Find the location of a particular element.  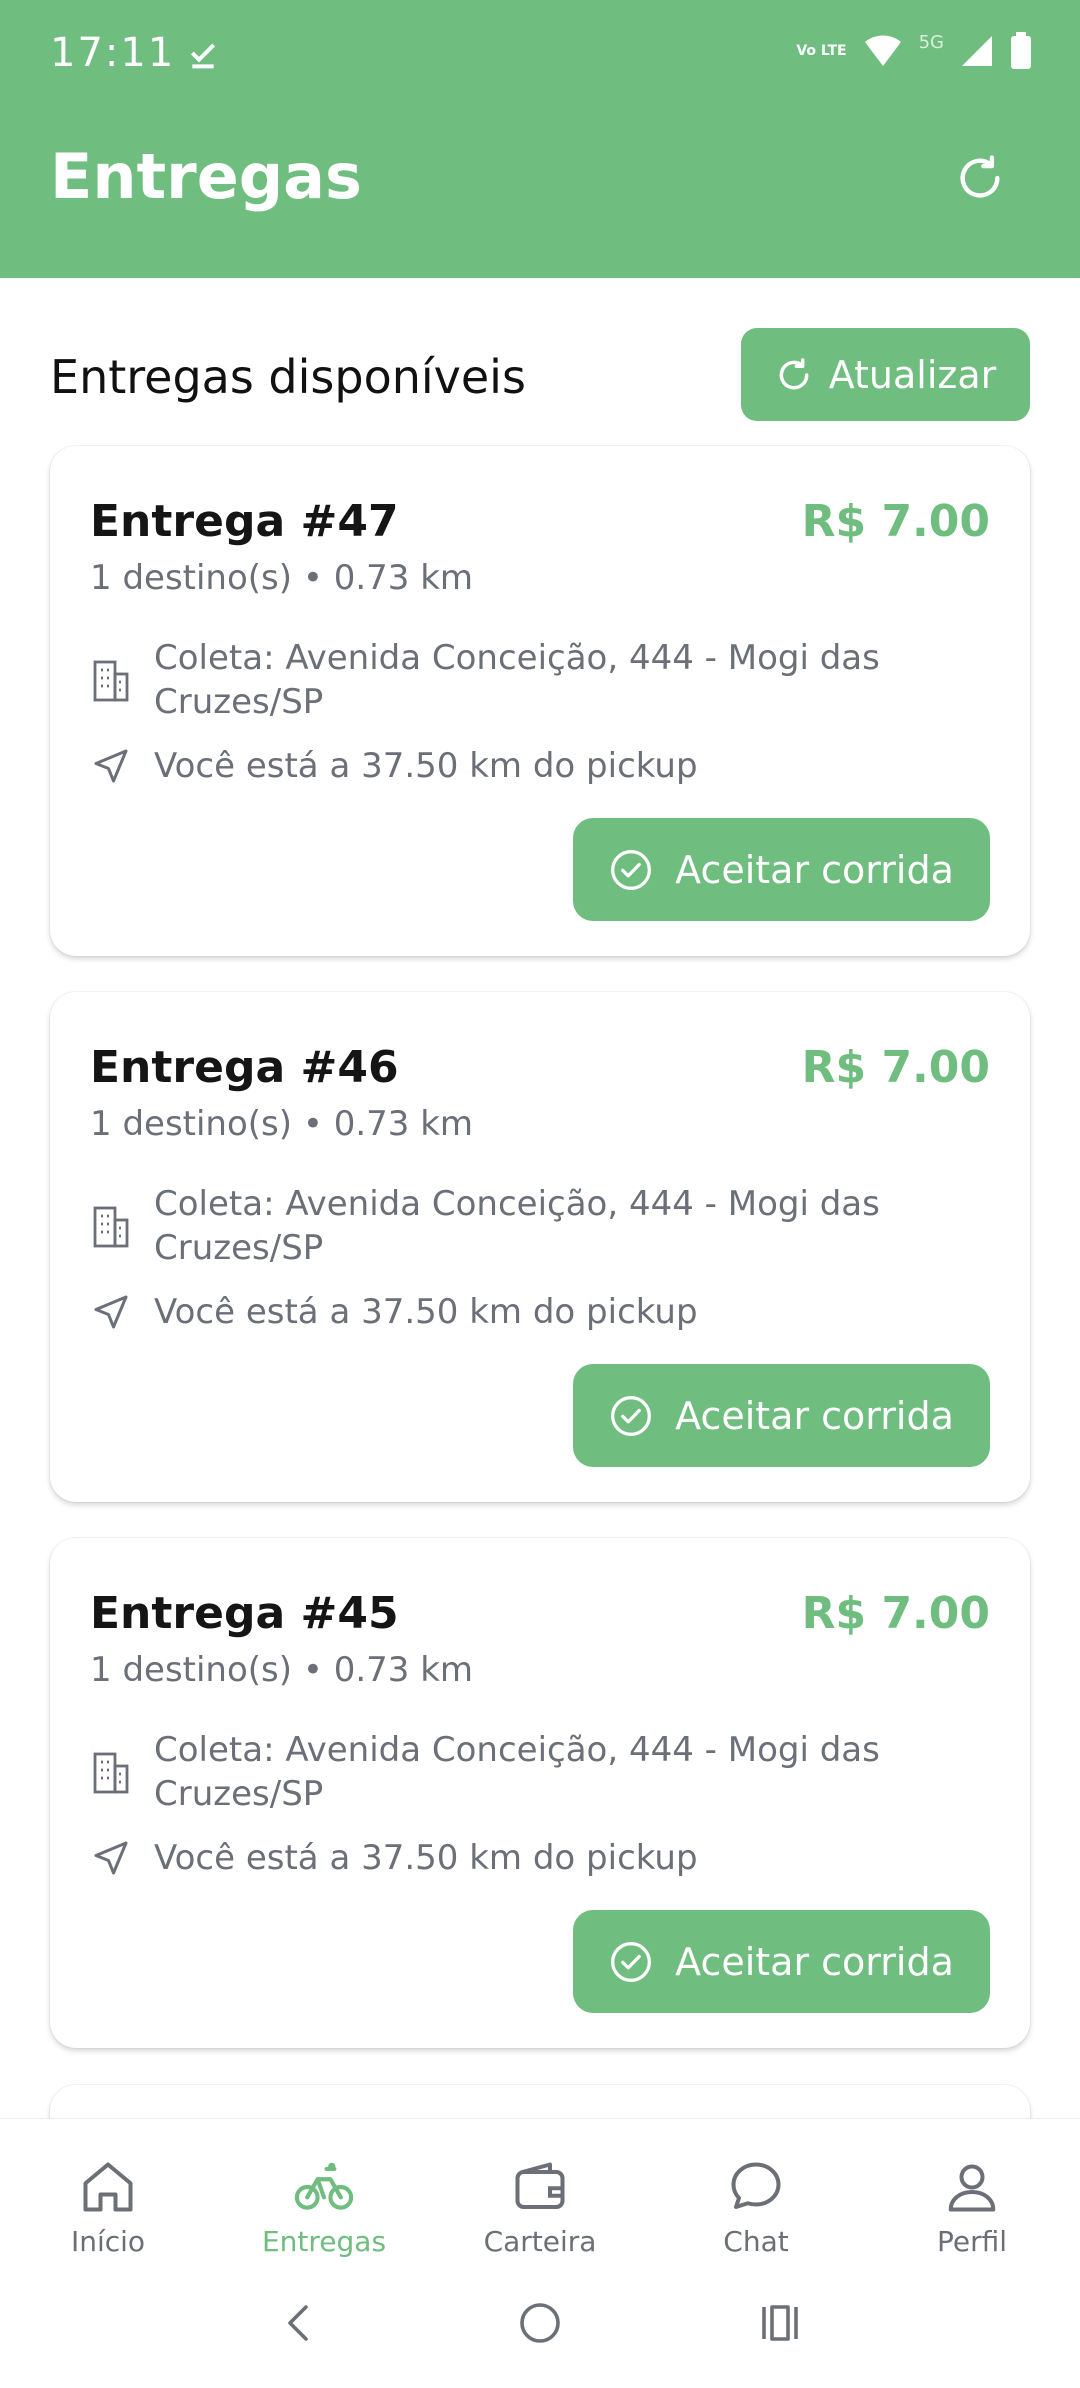

chat-icon is located at coordinates (756, 2187).